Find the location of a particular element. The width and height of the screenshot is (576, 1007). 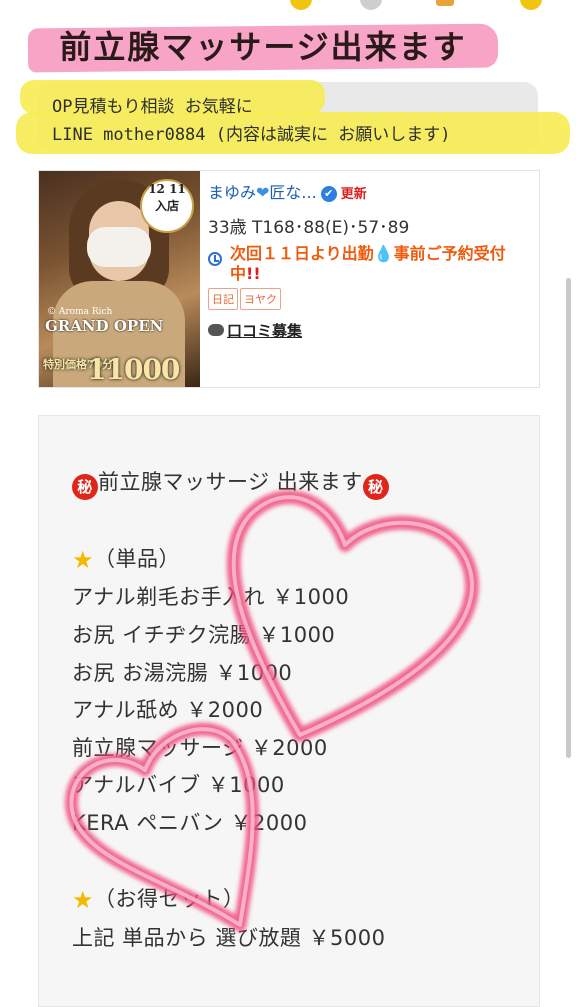

headline-block: 前立腺マッサージ出来ます is located at coordinates (263, 45).